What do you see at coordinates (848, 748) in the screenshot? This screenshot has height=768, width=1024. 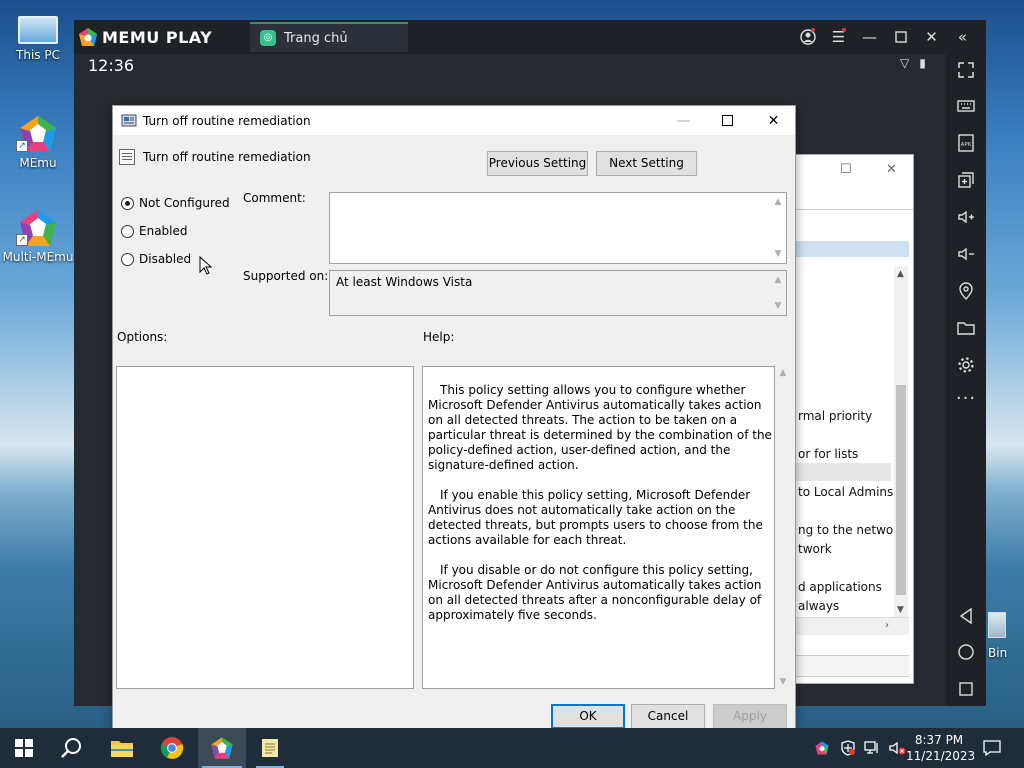 I see `security-tray-icon` at bounding box center [848, 748].